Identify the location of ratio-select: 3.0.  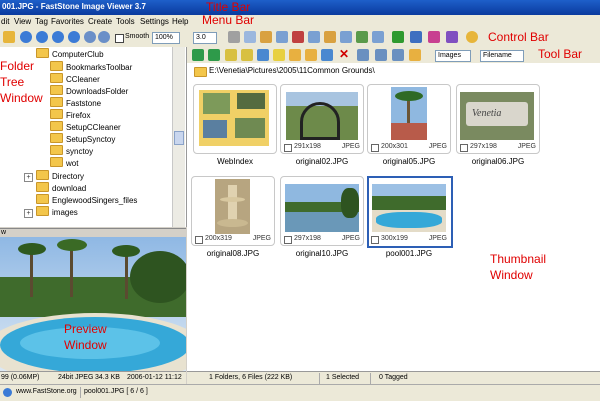
(205, 38).